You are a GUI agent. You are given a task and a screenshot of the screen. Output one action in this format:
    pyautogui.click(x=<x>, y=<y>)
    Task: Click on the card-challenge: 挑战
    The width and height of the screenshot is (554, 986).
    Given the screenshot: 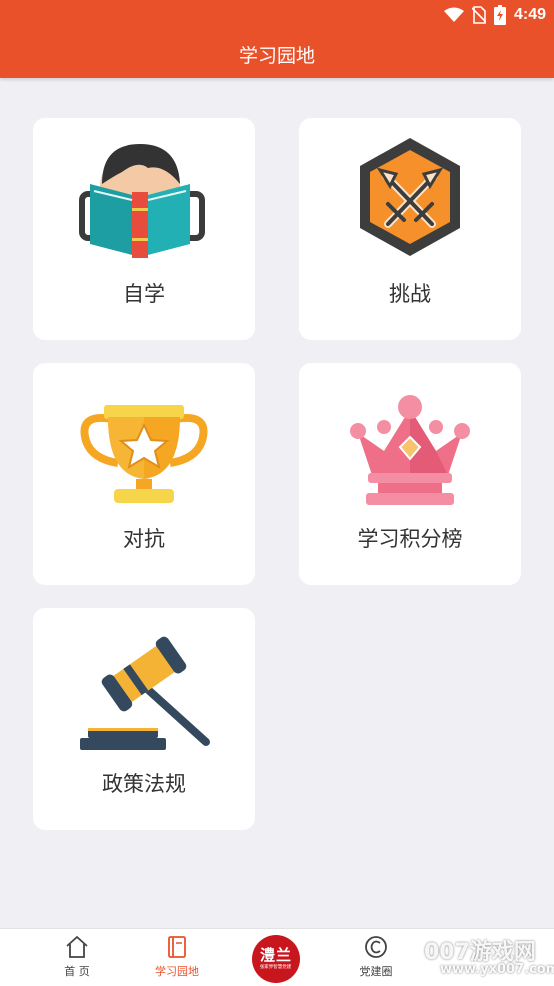 What is the action you would take?
    pyautogui.click(x=410, y=229)
    